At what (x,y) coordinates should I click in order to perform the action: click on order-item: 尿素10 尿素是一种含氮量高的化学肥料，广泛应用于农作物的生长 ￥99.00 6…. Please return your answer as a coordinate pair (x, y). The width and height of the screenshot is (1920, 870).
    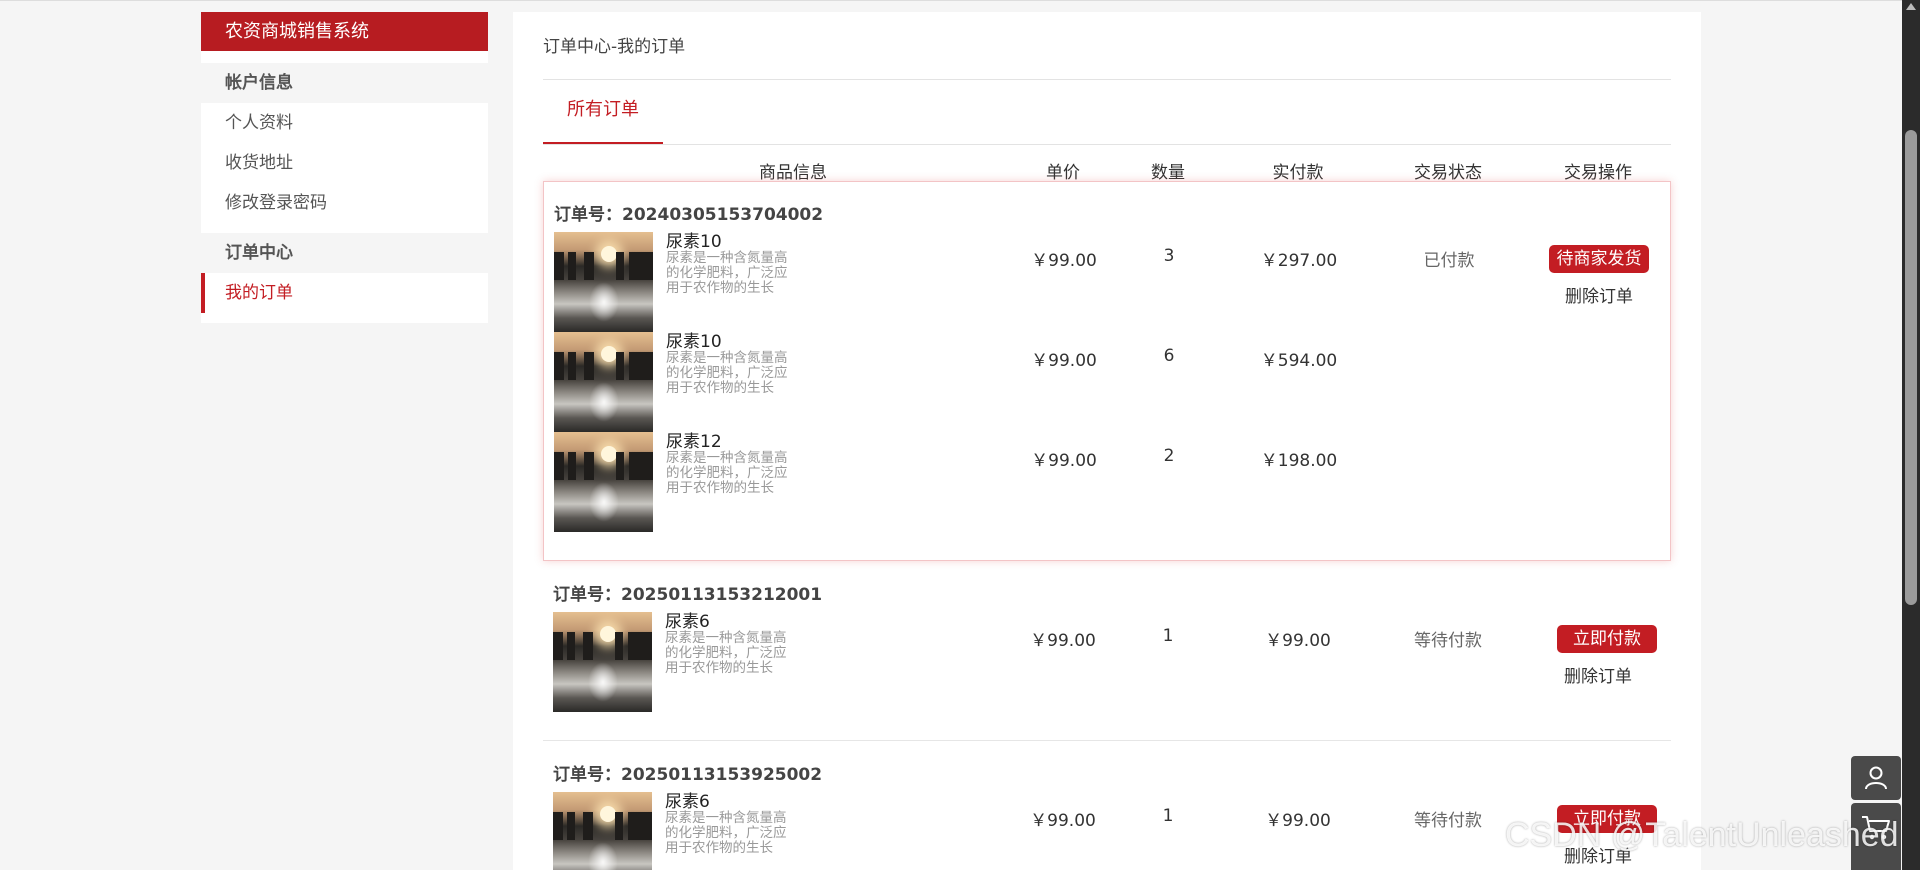
    Looking at the image, I should click on (1107, 382).